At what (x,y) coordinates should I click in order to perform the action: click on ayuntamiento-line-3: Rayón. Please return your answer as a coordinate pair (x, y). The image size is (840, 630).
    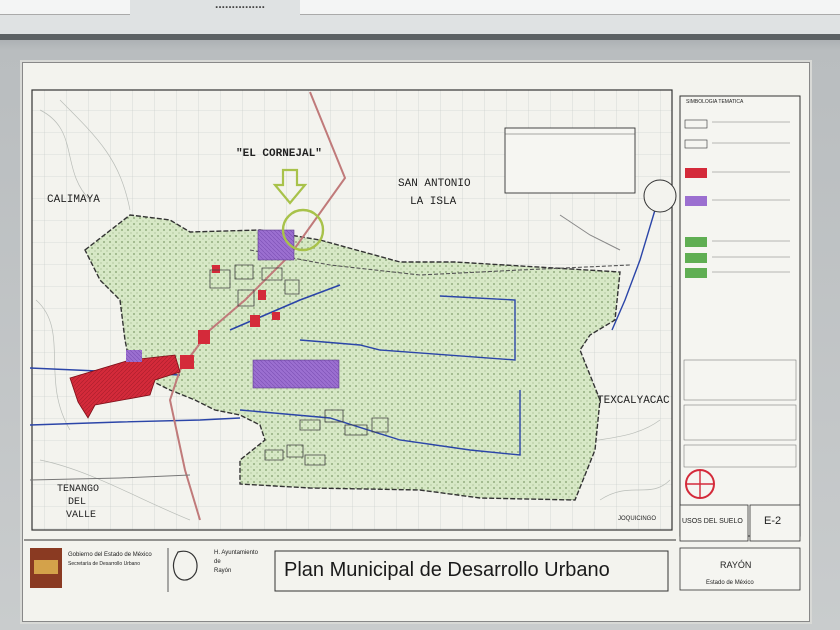
    Looking at the image, I should click on (223, 571).